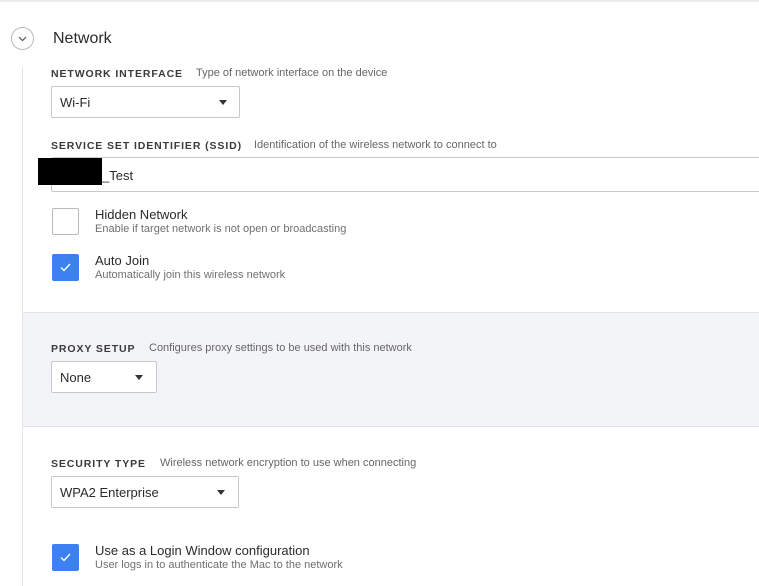 This screenshot has height=586, width=759. What do you see at coordinates (93, 349) in the screenshot?
I see `proxy-setup-label: PROXY SETUP` at bounding box center [93, 349].